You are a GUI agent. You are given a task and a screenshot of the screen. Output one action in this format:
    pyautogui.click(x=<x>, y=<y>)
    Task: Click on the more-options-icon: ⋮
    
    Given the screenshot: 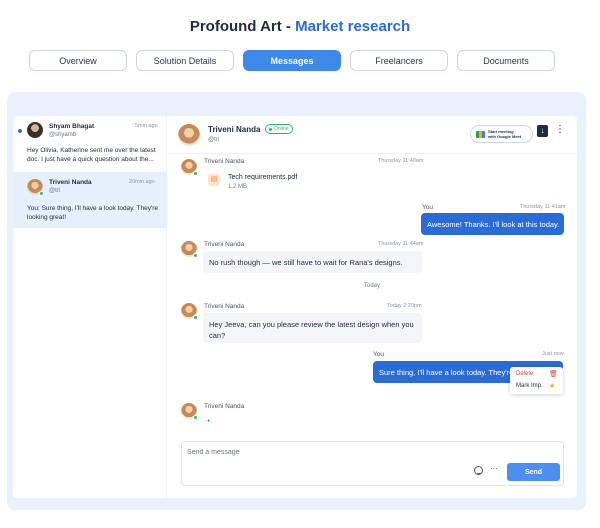 What is the action you would take?
    pyautogui.click(x=560, y=129)
    